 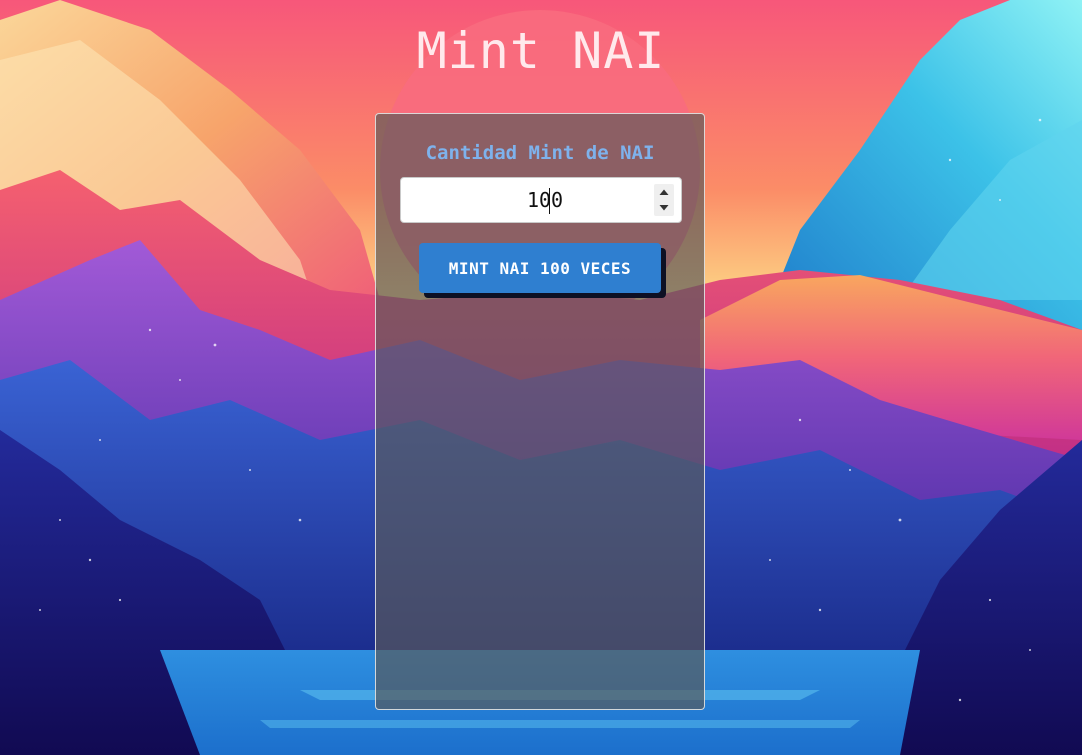 I want to click on triangle-up-icon, so click(x=664, y=192).